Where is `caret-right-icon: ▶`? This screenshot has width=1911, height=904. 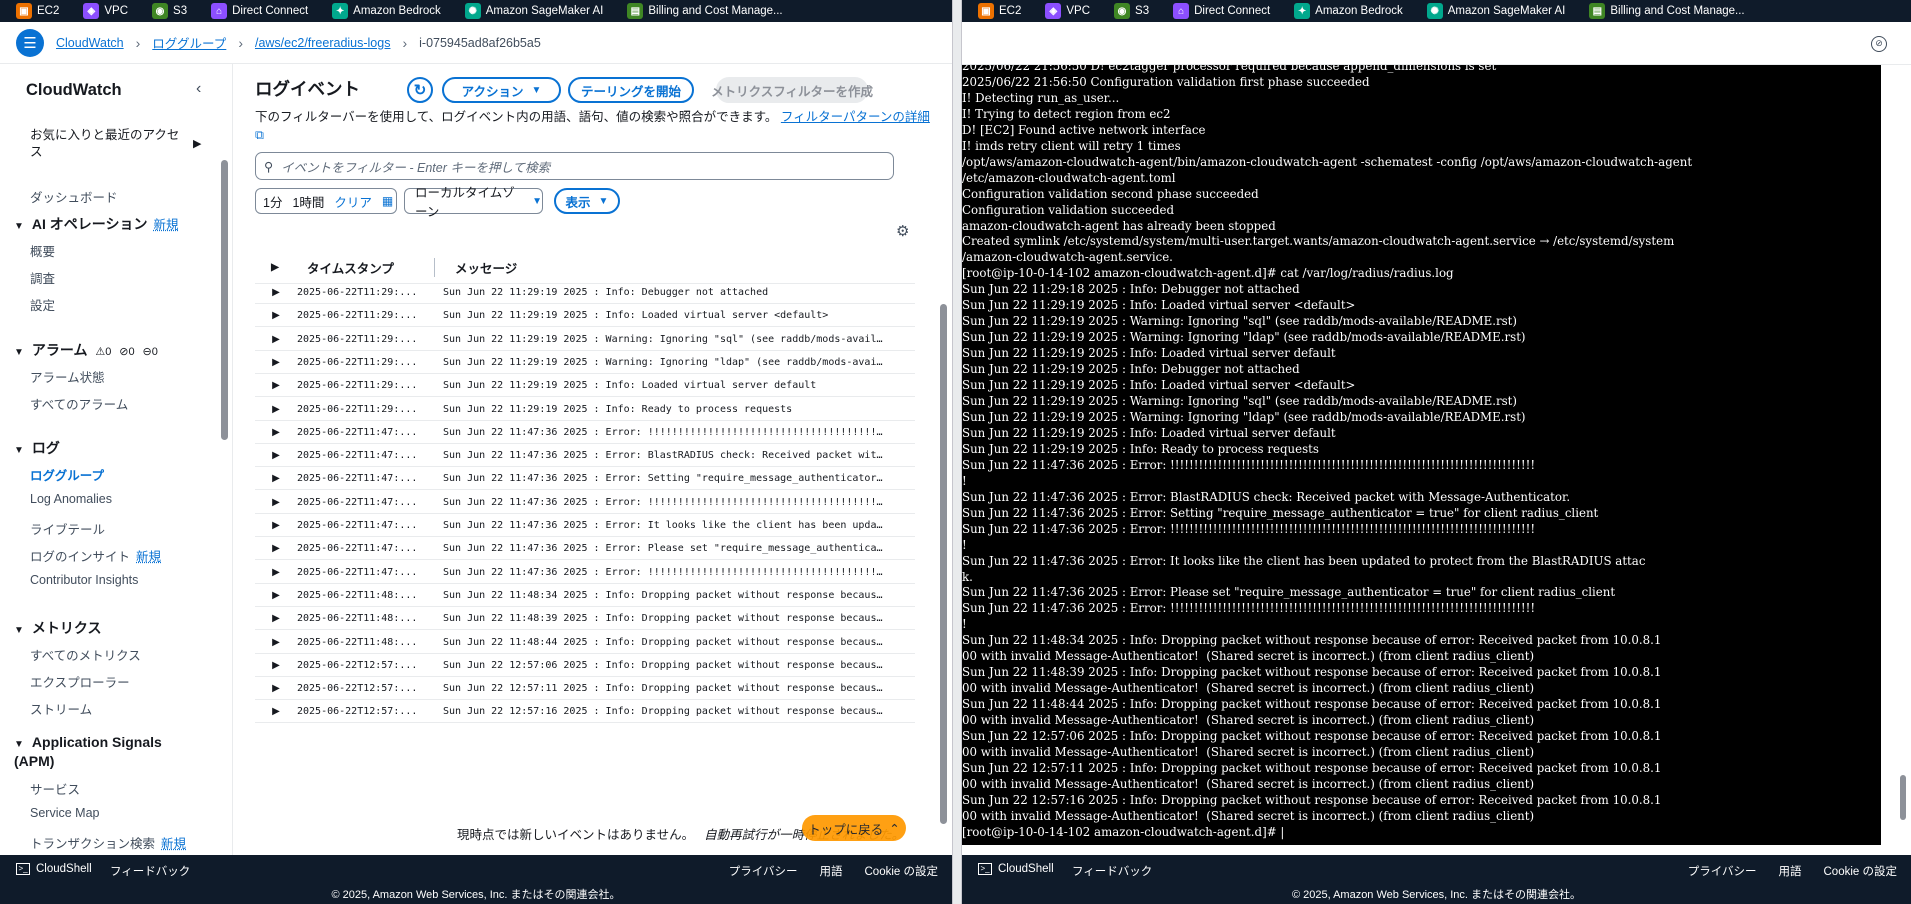
caret-right-icon: ▶ is located at coordinates (197, 143).